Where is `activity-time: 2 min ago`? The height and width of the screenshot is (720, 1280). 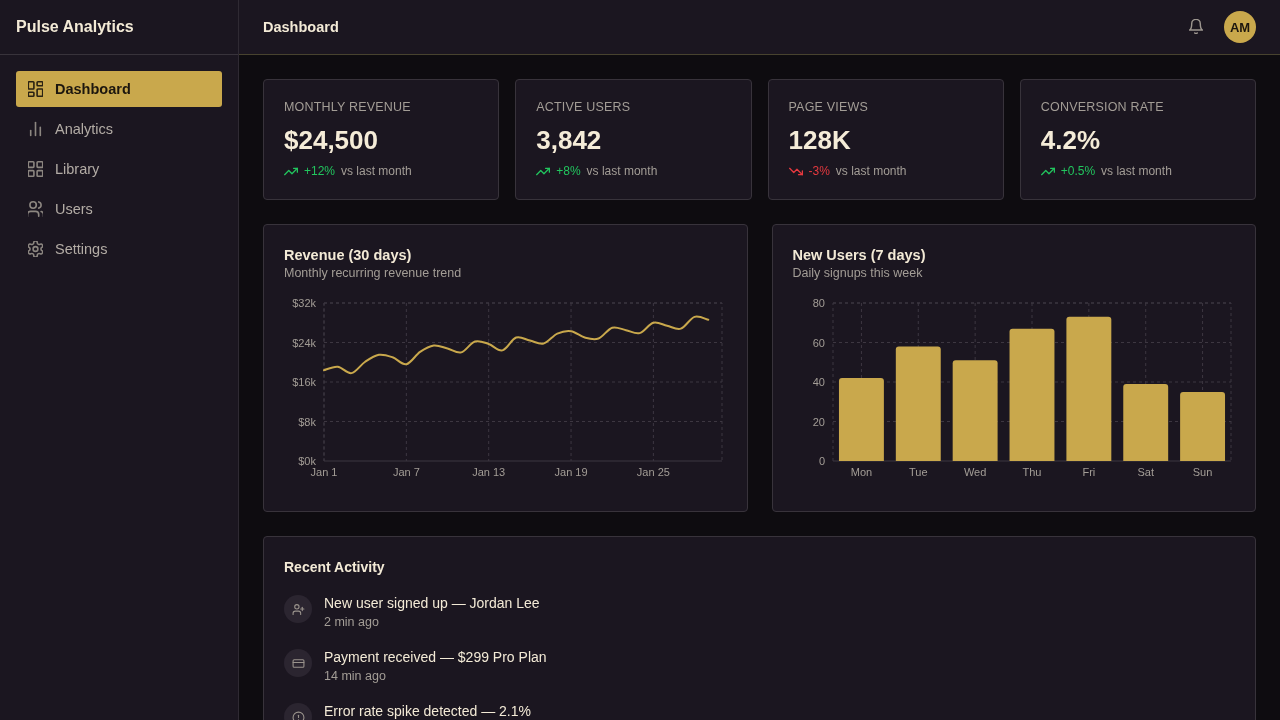
activity-time: 2 min ago is located at coordinates (352, 622).